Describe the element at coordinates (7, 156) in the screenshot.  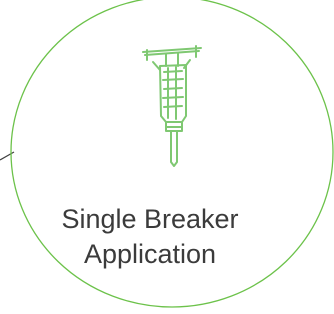
I see `connector-line` at that location.